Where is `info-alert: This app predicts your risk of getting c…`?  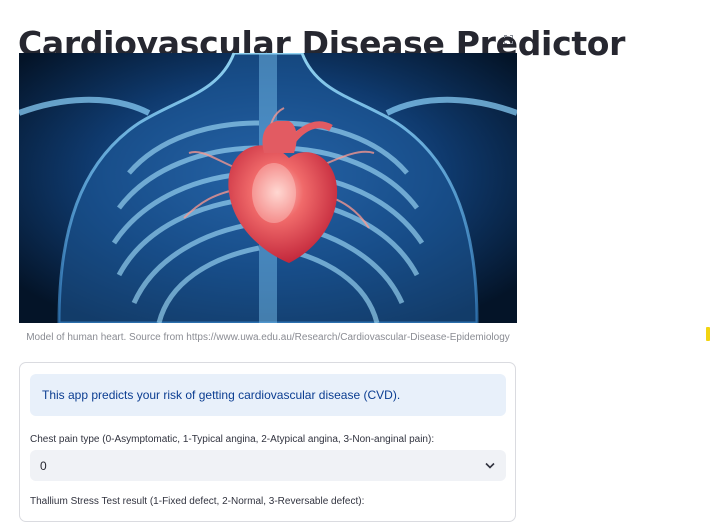 info-alert: This app predicts your risk of getting c… is located at coordinates (268, 395).